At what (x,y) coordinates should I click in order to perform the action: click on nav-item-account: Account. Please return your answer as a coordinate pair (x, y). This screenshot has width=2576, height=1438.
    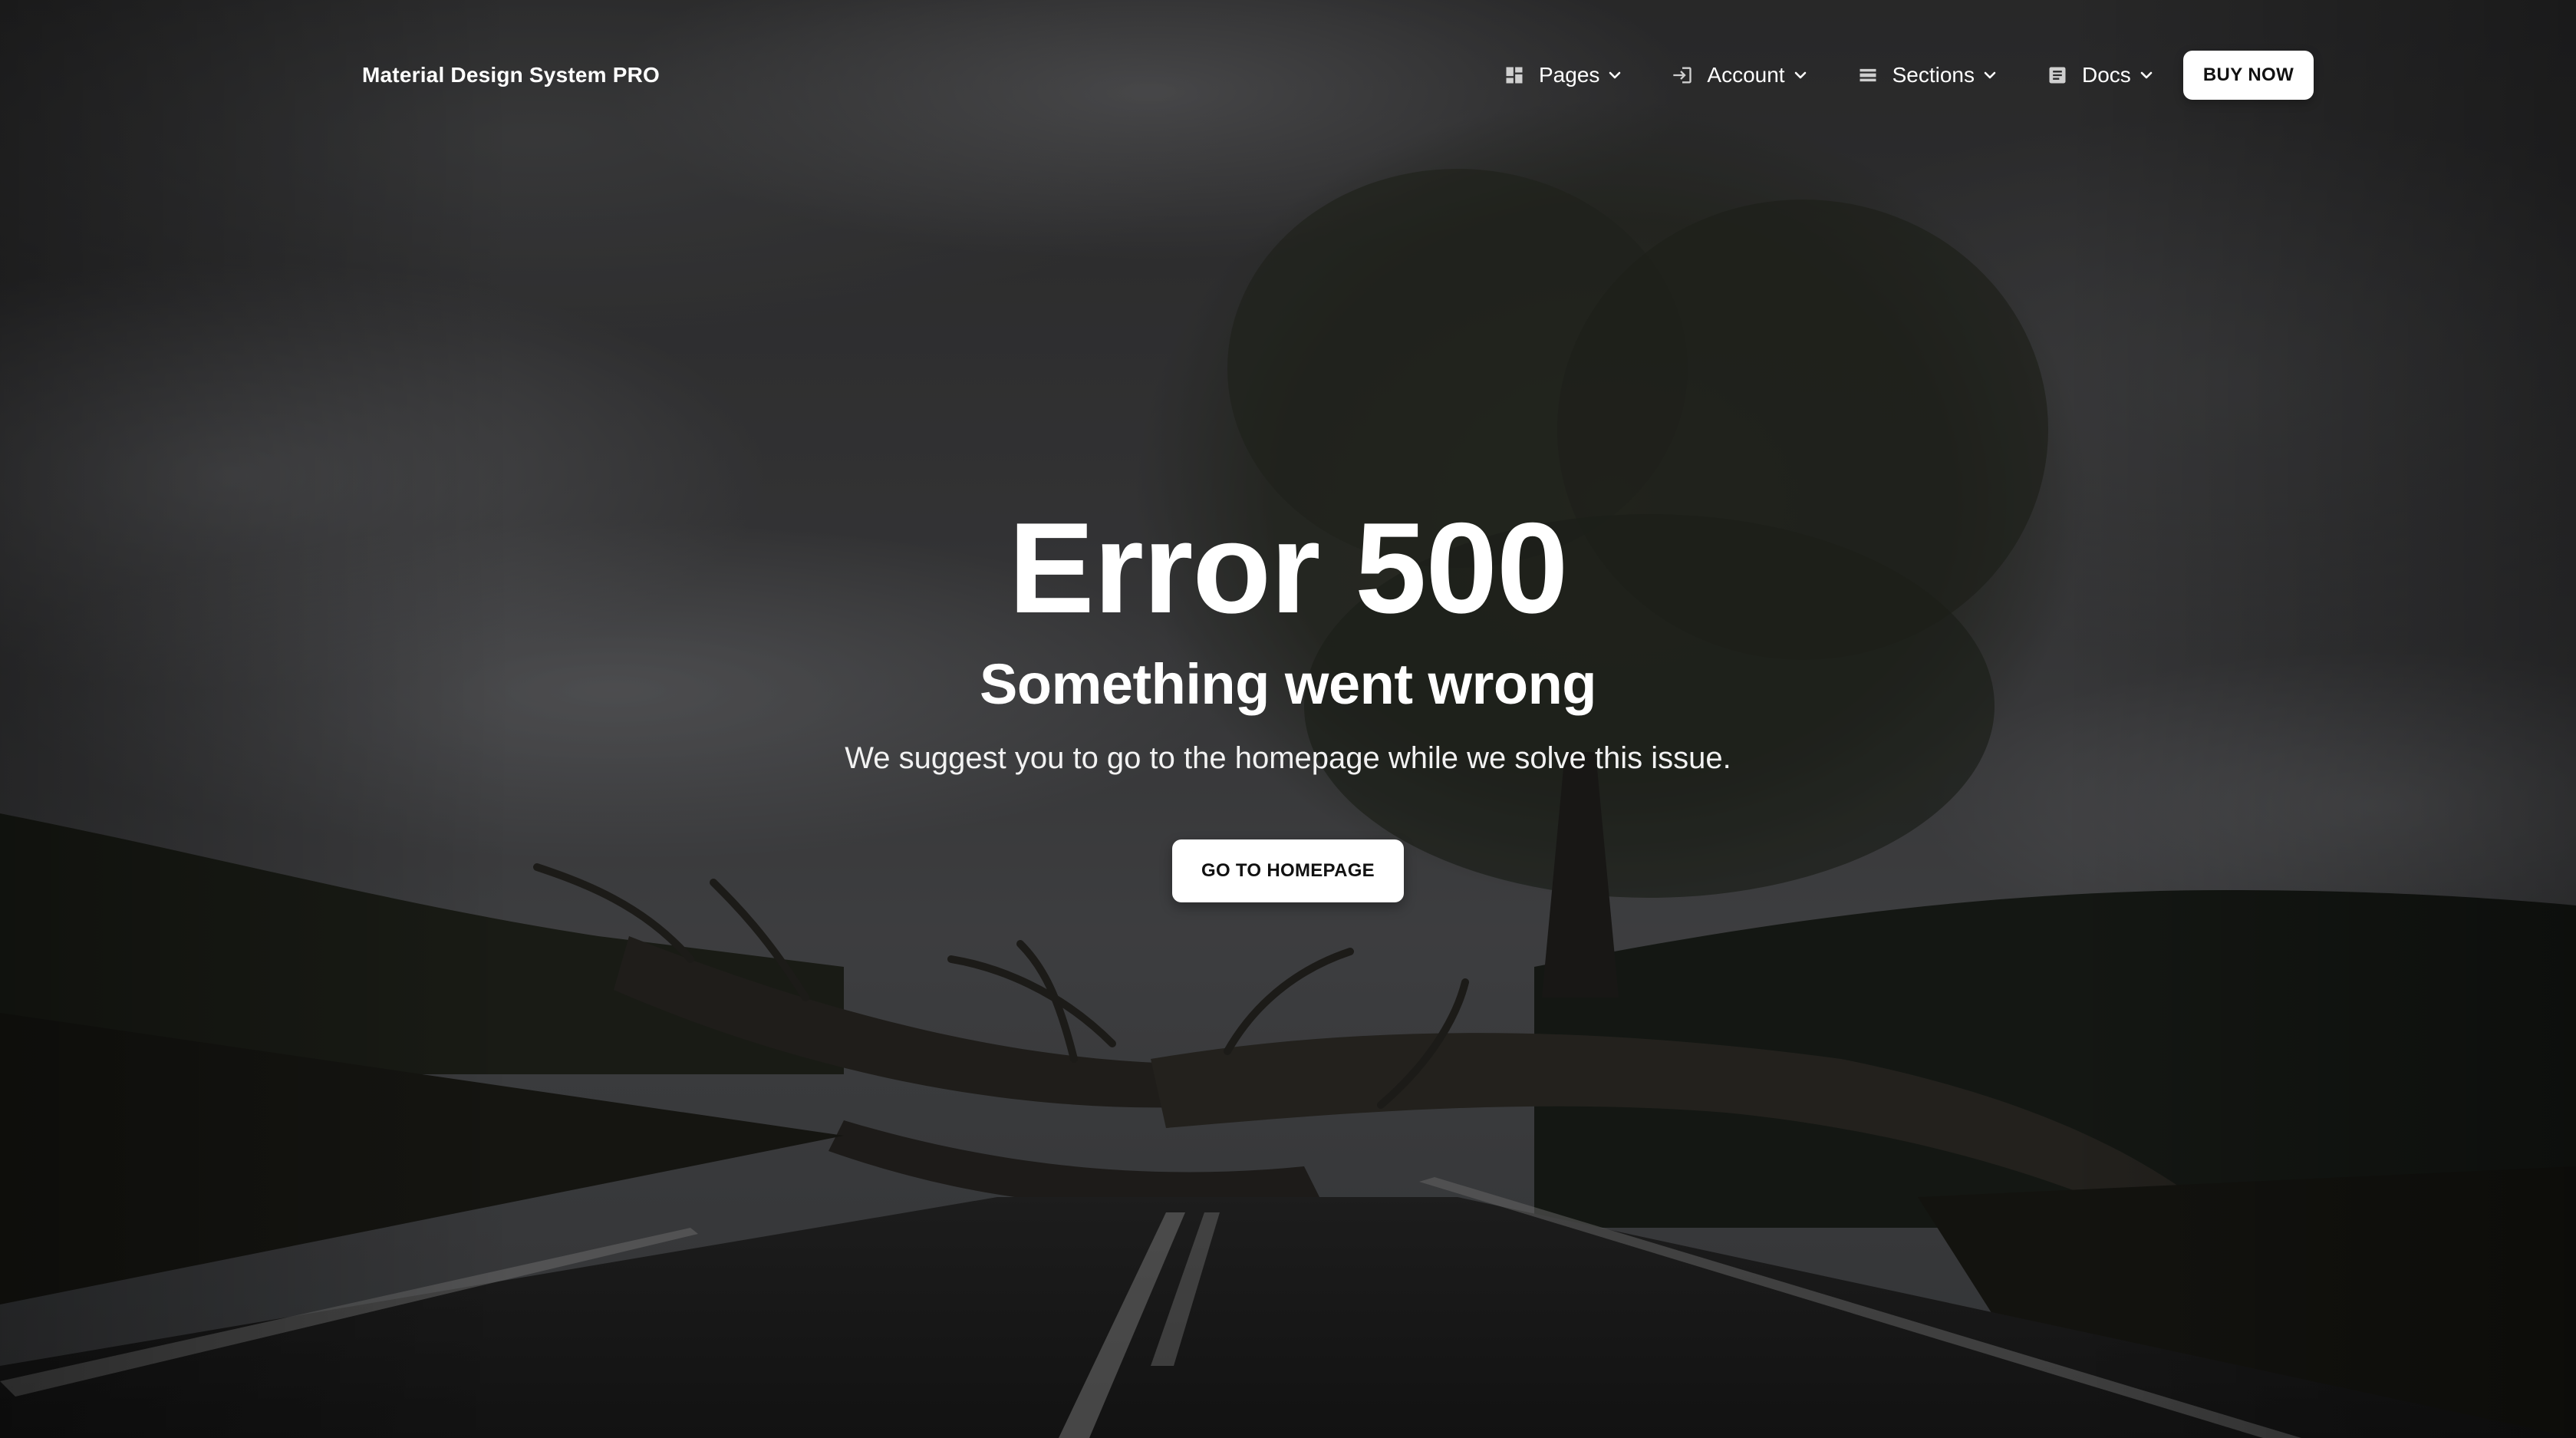
    Looking at the image, I should click on (1740, 75).